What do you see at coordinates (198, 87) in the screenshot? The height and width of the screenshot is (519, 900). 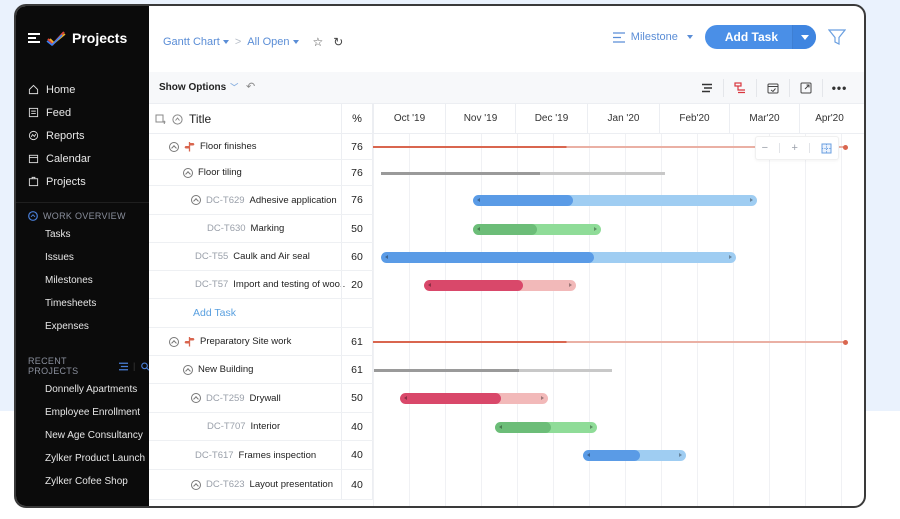 I see `show-options-button: Show Options ﹀` at bounding box center [198, 87].